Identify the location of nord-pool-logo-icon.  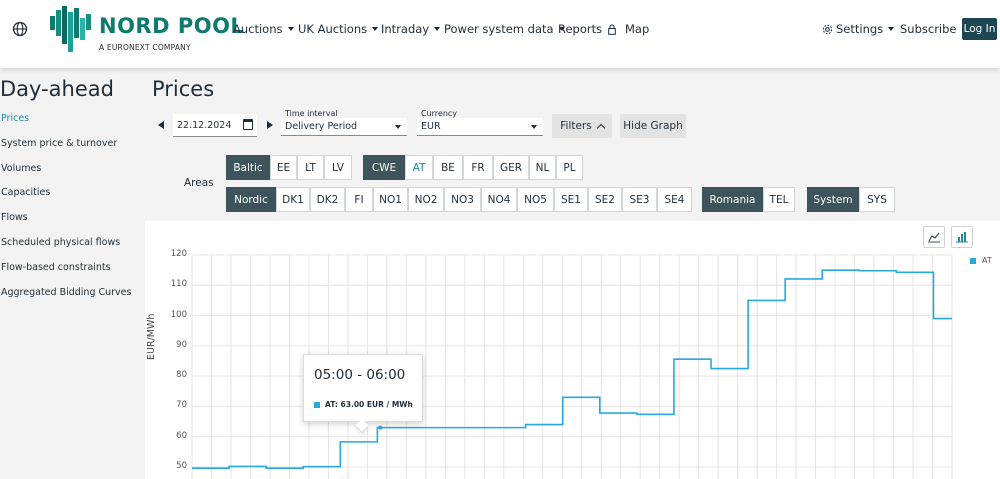
(71, 29).